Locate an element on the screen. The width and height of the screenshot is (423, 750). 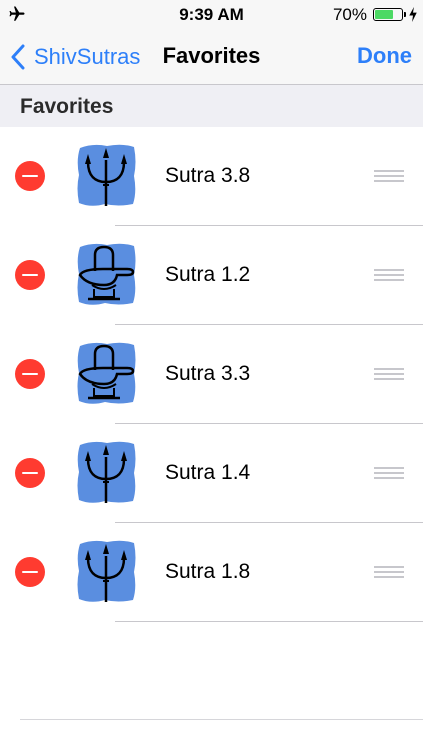
list-item: Sutra 1.8 is located at coordinates (211, 572).